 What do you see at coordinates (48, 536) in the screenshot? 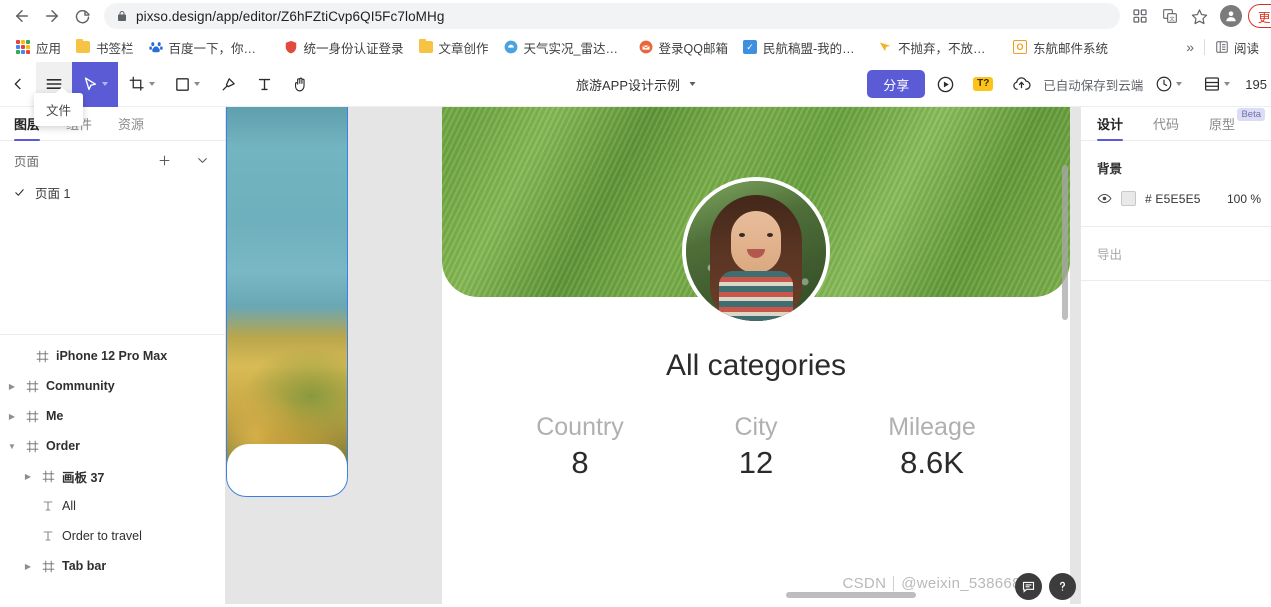
I see `text-layer-icon` at bounding box center [48, 536].